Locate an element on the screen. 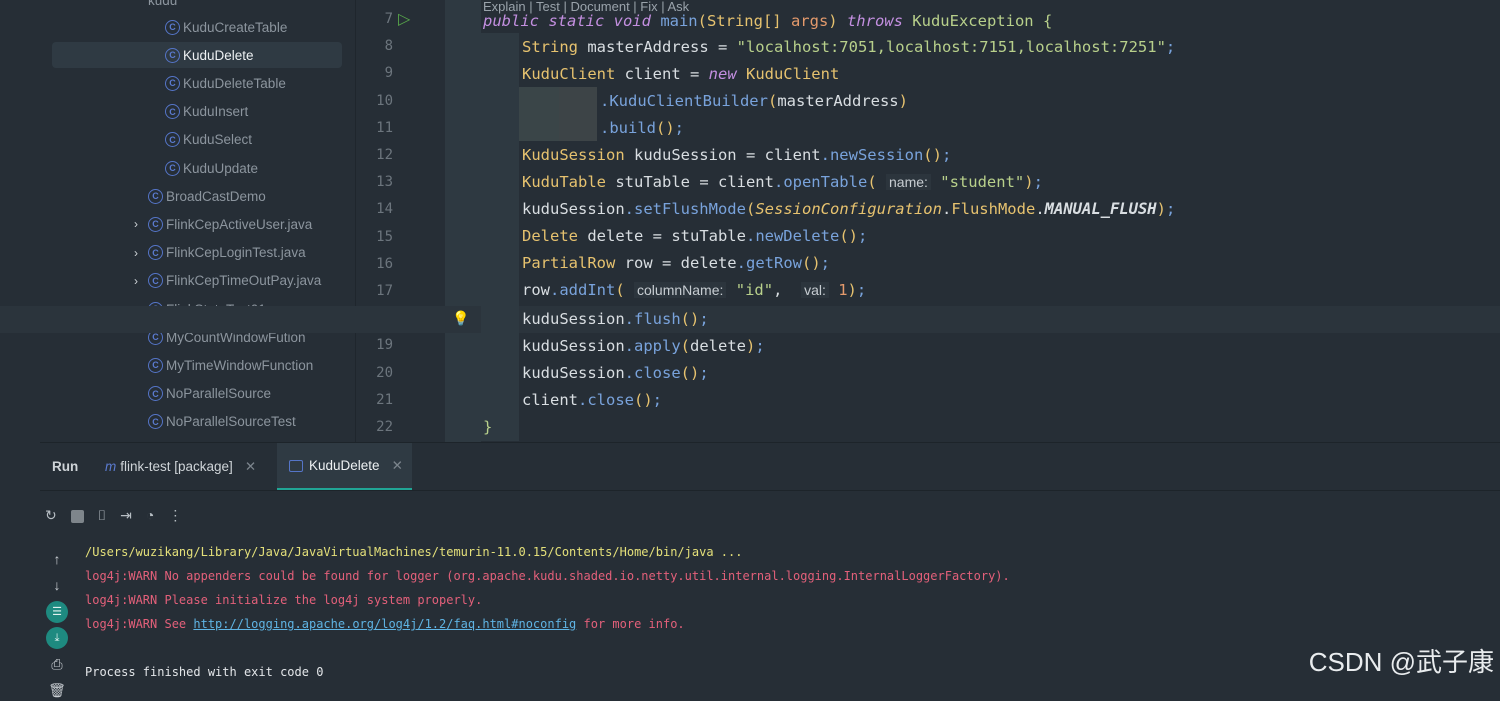 This screenshot has height=701, width=1500. line-number: 21 is located at coordinates (384, 399).